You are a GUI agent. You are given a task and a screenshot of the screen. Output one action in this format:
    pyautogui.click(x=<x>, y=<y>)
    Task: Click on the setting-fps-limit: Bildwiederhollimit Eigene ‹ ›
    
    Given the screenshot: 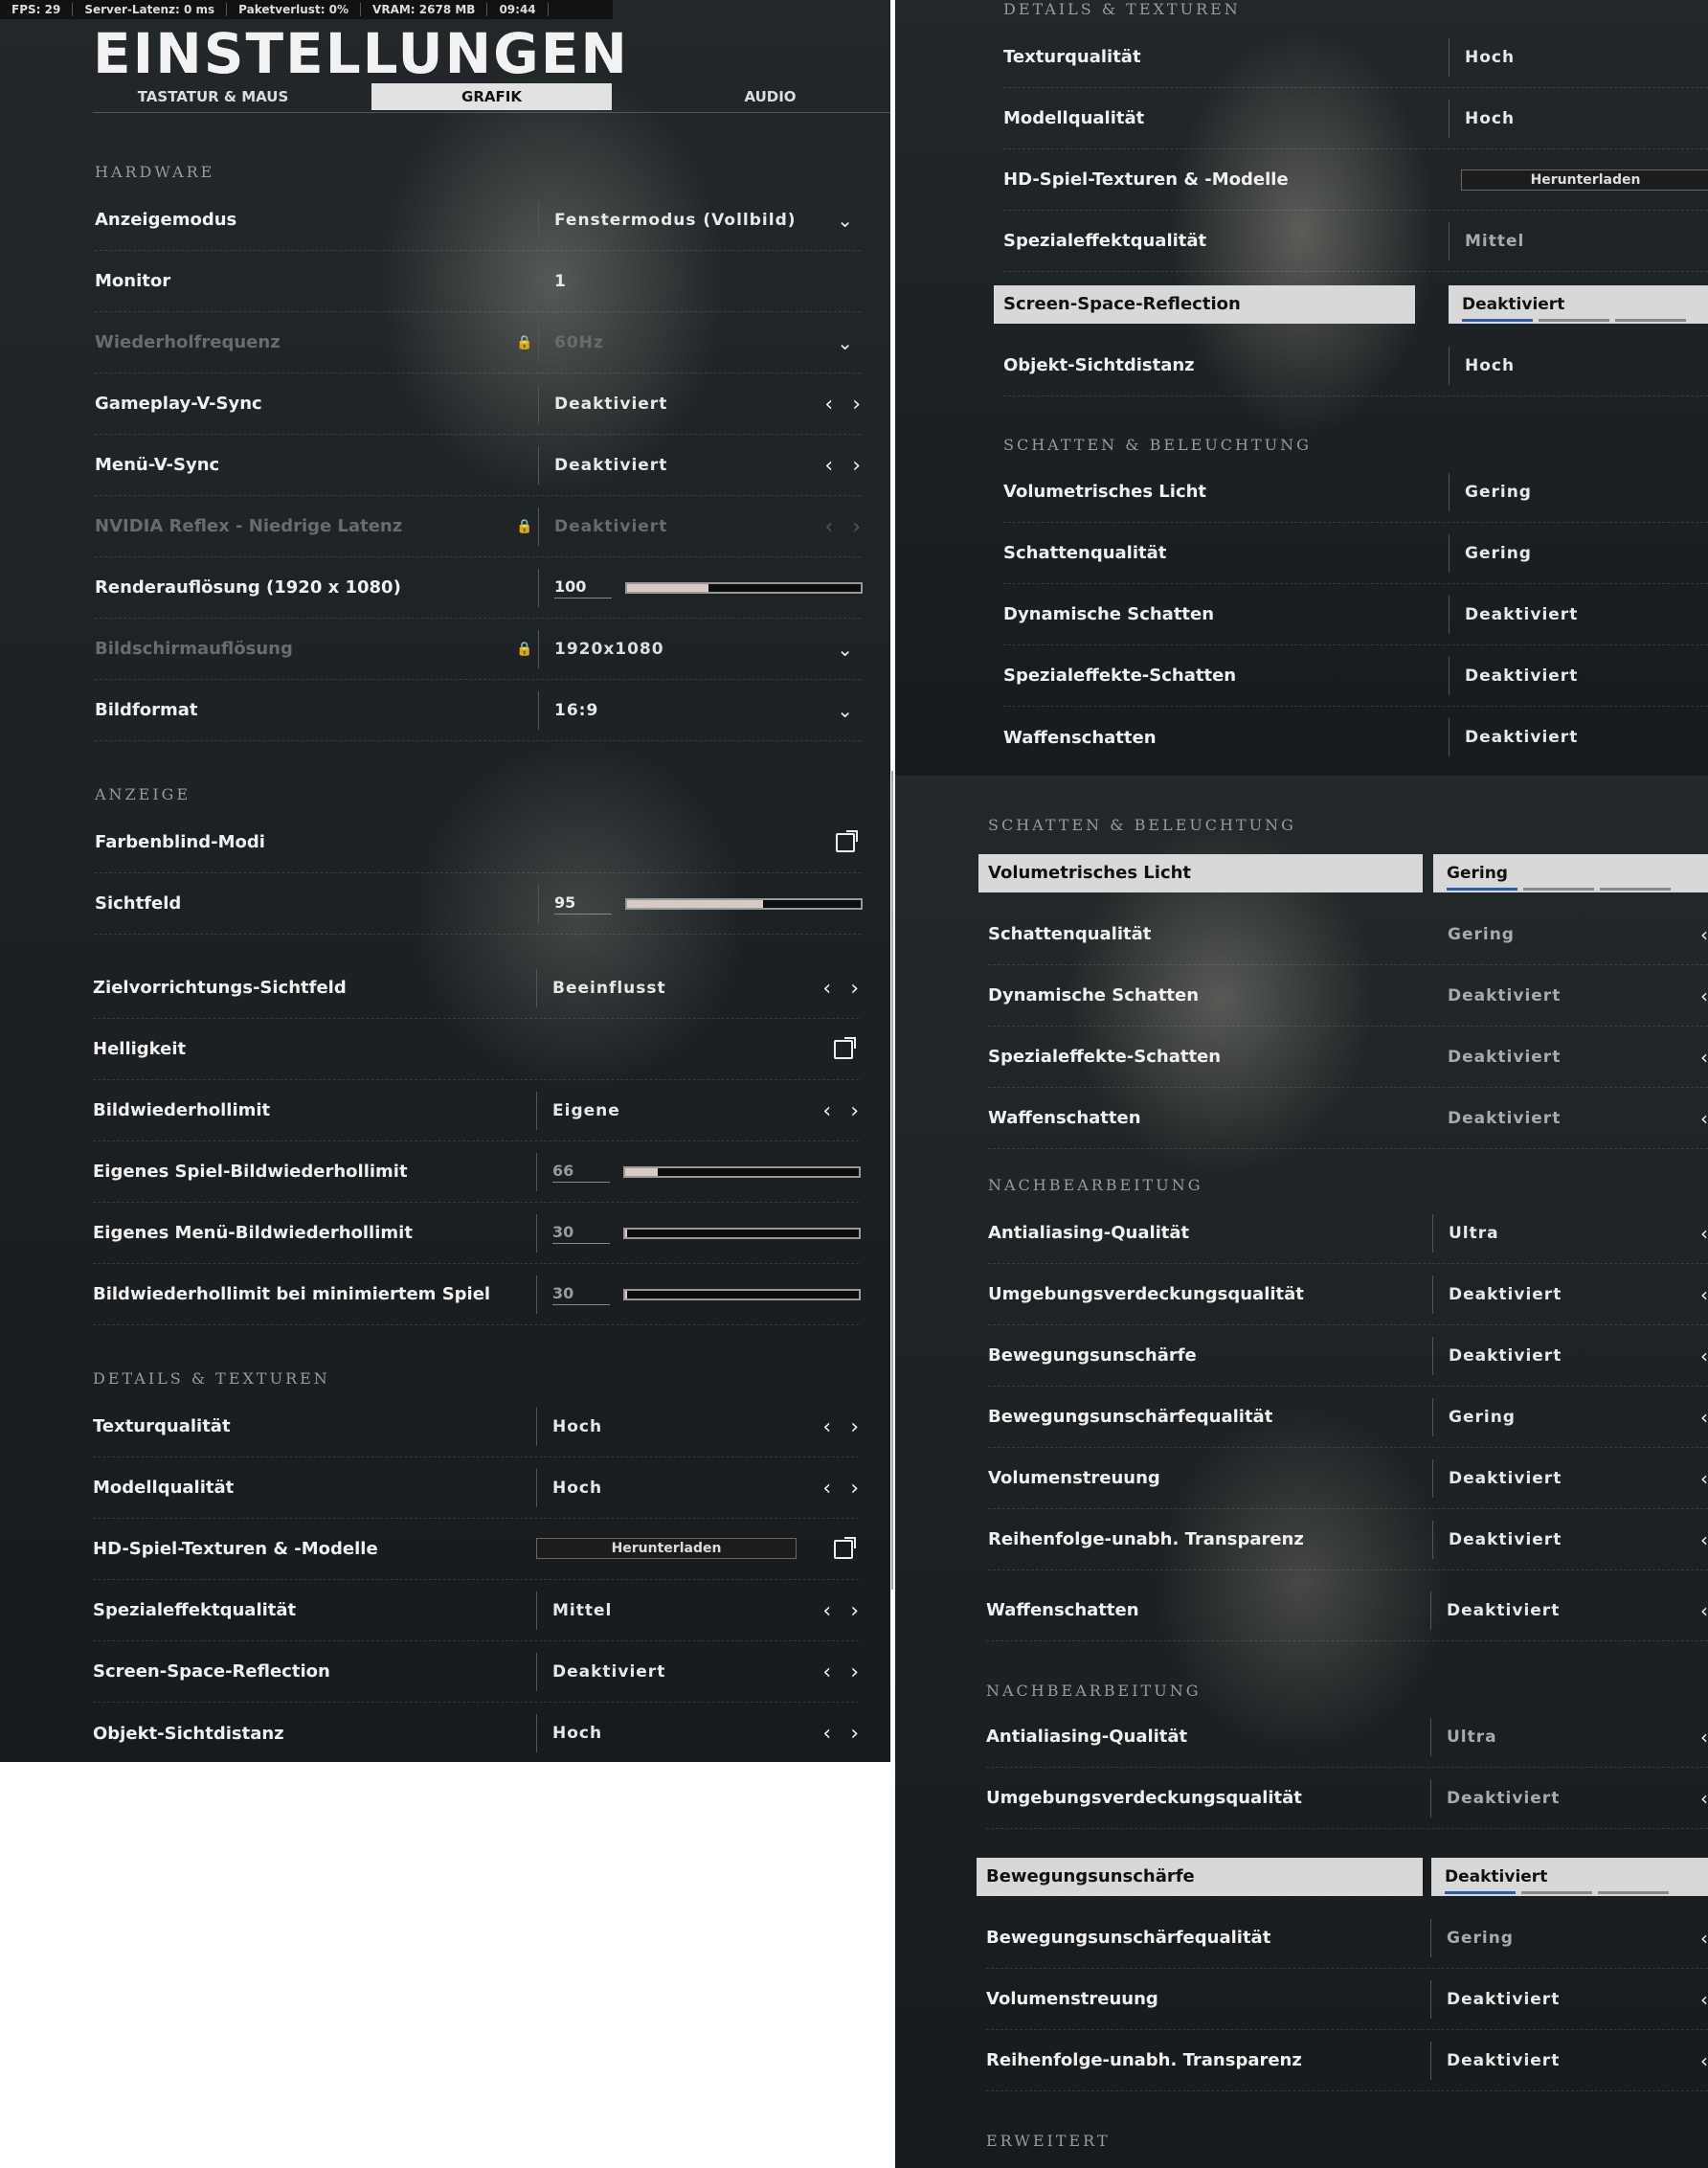 What is the action you would take?
    pyautogui.click(x=476, y=1110)
    